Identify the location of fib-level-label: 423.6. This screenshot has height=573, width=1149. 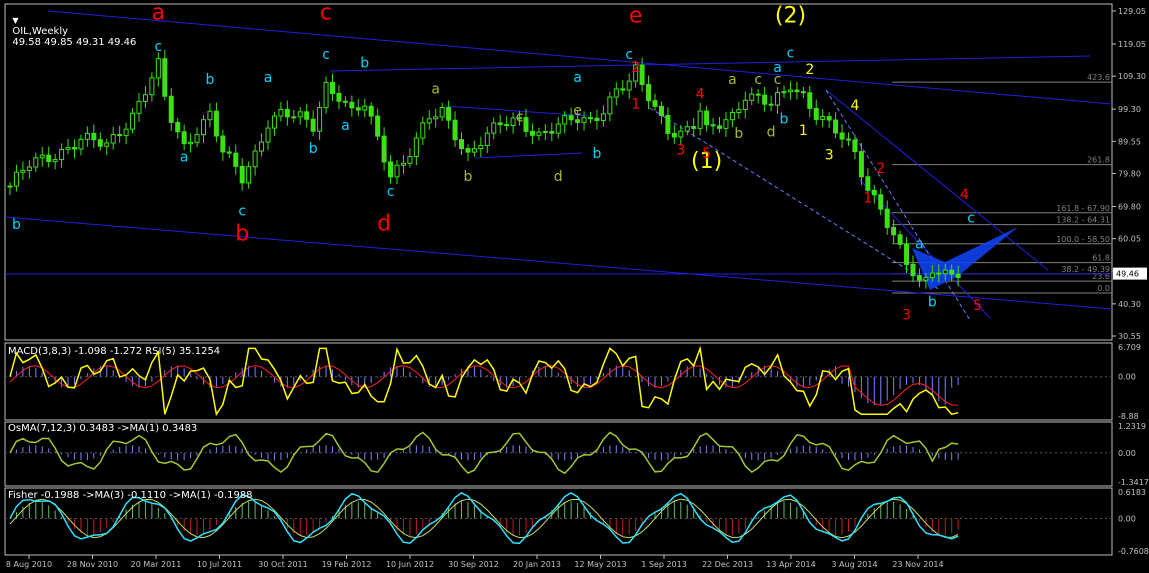
(1098, 77).